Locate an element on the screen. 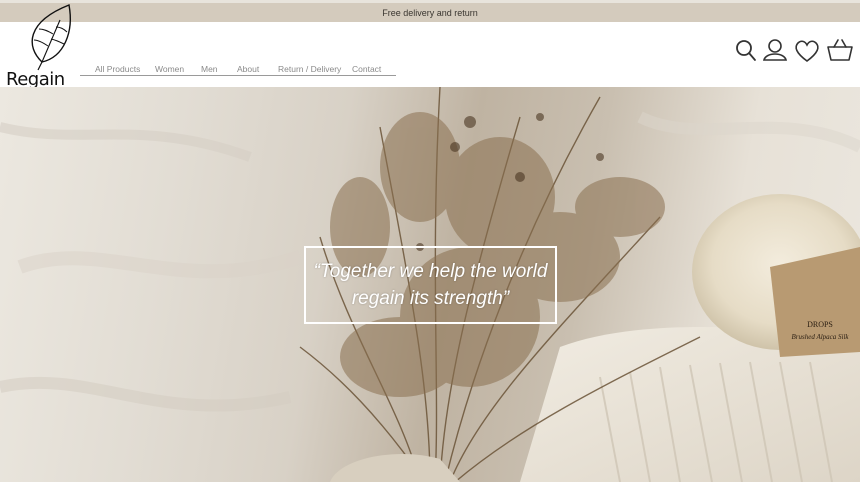 The image size is (860, 482). nav-item-contact: Contact is located at coordinates (366, 69).